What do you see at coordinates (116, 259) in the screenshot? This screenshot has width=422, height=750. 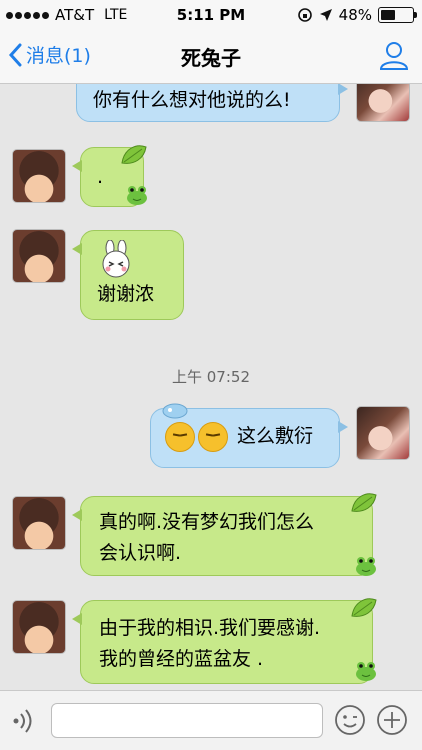 I see `bunny-face-icon` at bounding box center [116, 259].